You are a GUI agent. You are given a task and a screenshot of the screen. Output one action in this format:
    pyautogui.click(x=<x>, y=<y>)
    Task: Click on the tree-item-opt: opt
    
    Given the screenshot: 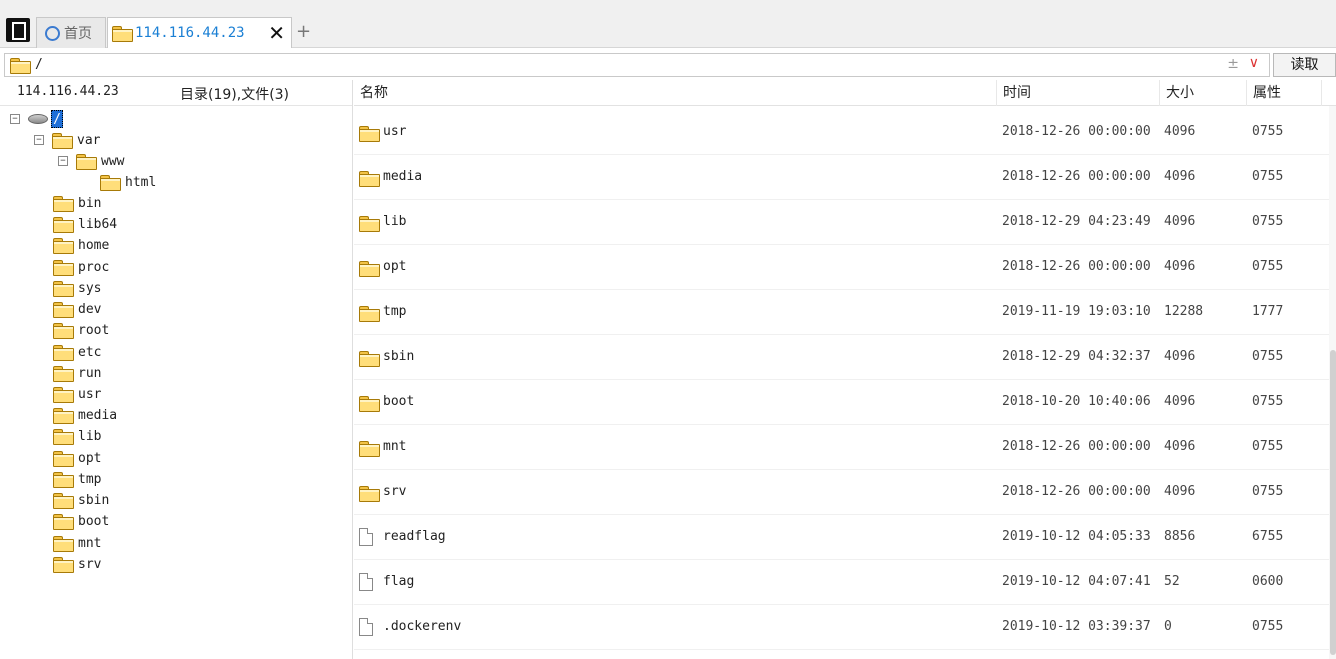 What is the action you would take?
    pyautogui.click(x=77, y=458)
    